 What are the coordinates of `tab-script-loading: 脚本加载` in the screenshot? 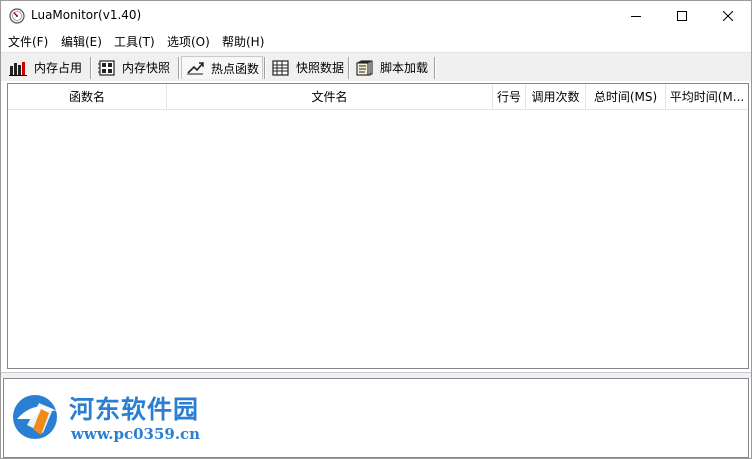 It's located at (392, 67).